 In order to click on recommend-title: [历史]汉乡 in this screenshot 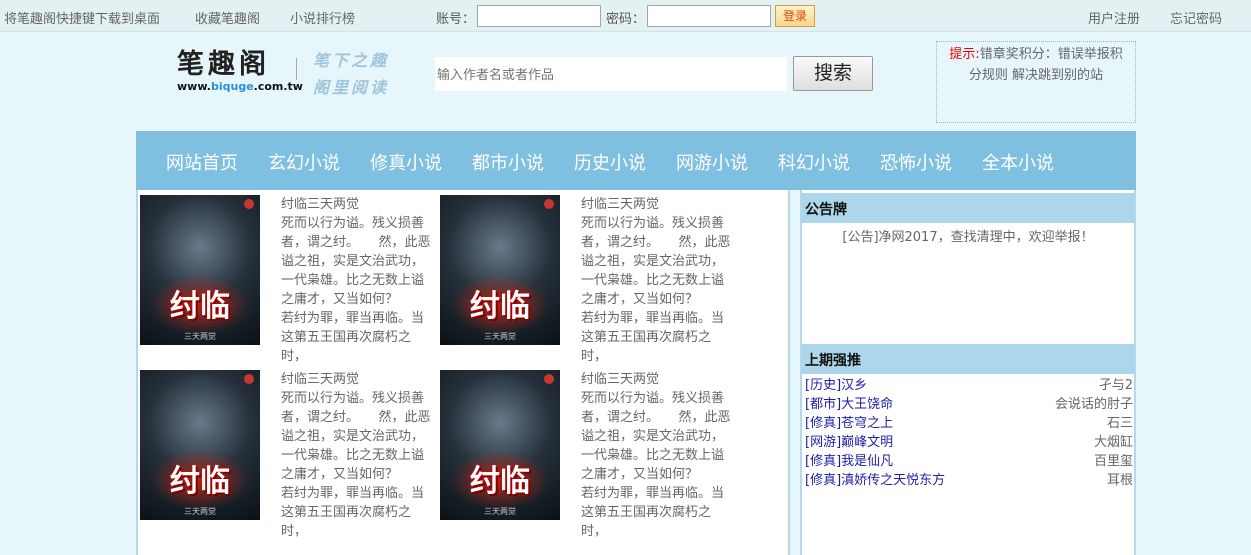, I will do `click(836, 385)`.